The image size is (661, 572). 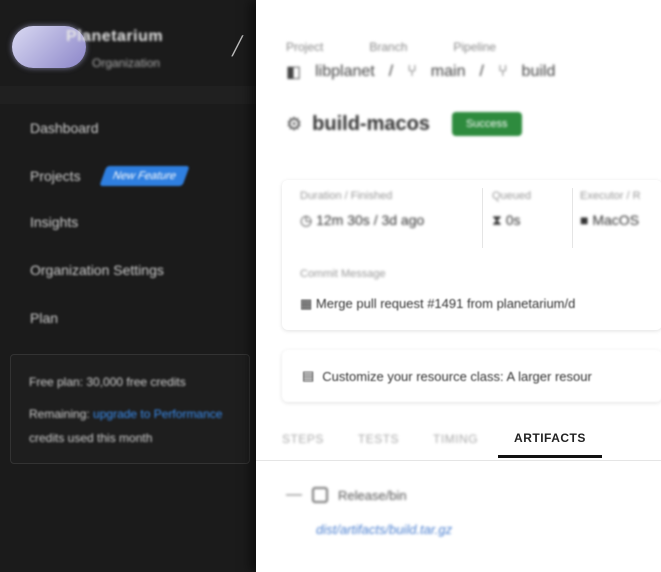 I want to click on queued-text: 0s, so click(x=513, y=220).